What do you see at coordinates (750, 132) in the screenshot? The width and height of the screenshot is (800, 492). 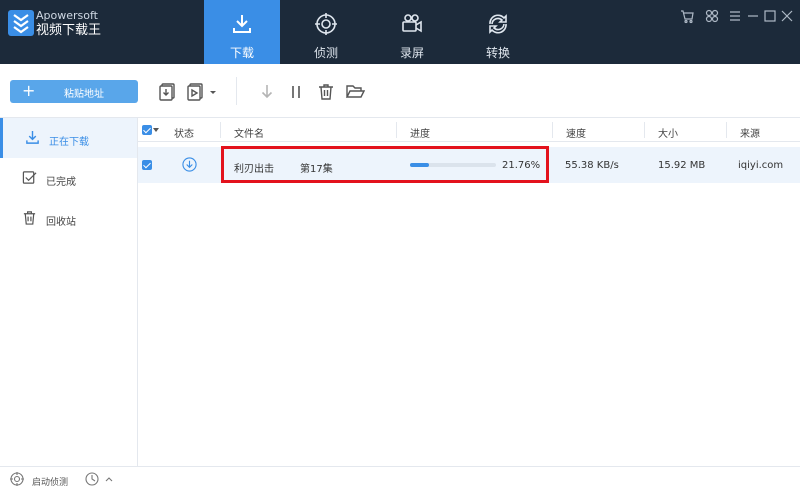 I see `column-header-source: 来源` at bounding box center [750, 132].